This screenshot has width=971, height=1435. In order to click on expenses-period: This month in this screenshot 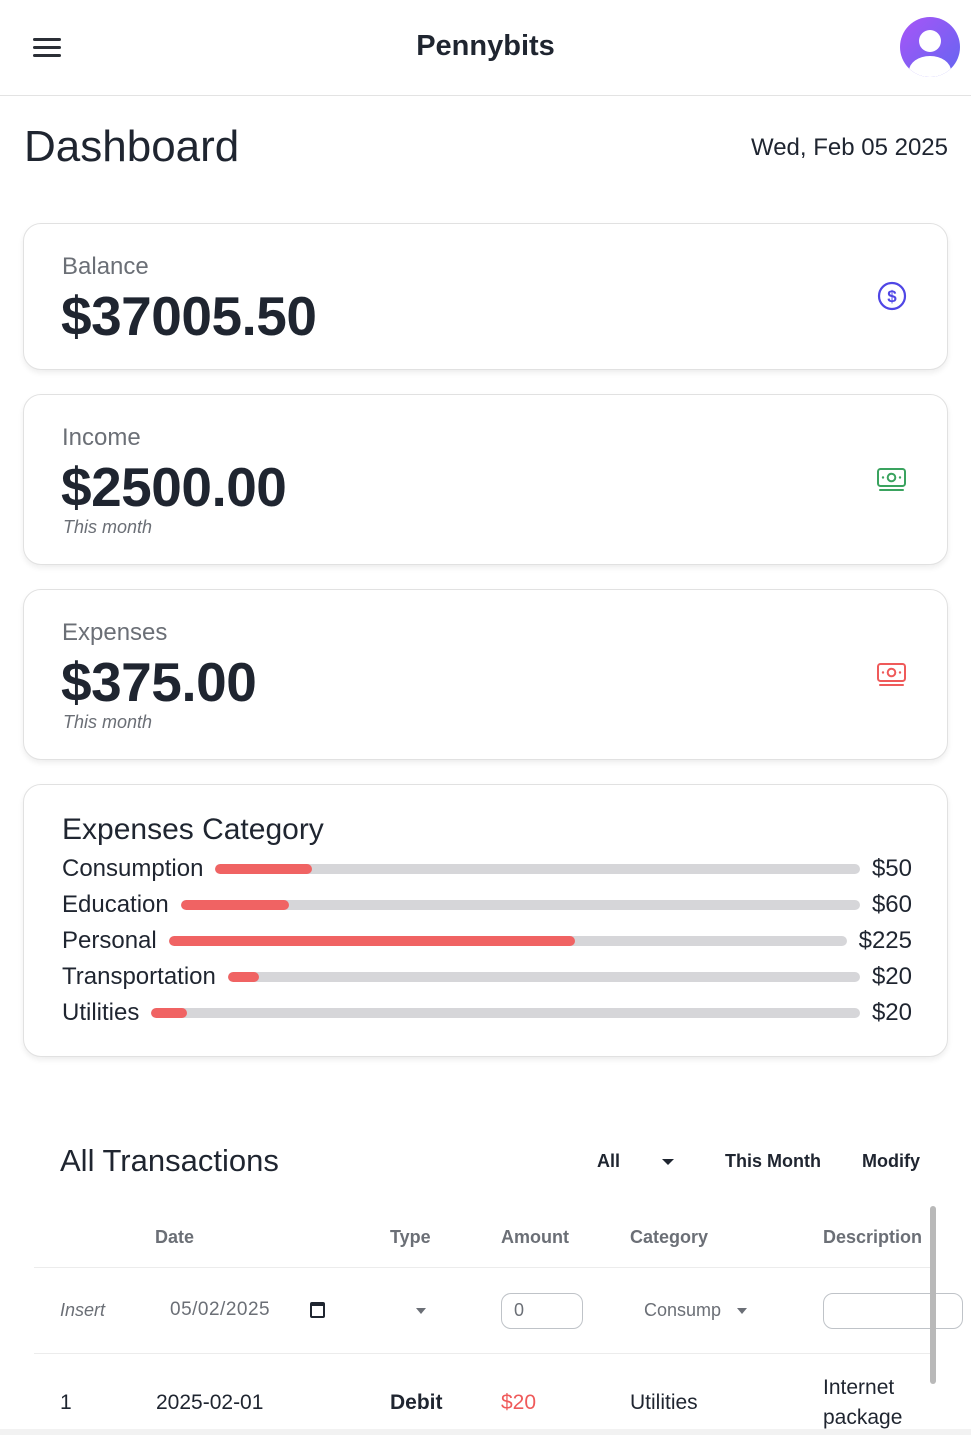, I will do `click(108, 722)`.